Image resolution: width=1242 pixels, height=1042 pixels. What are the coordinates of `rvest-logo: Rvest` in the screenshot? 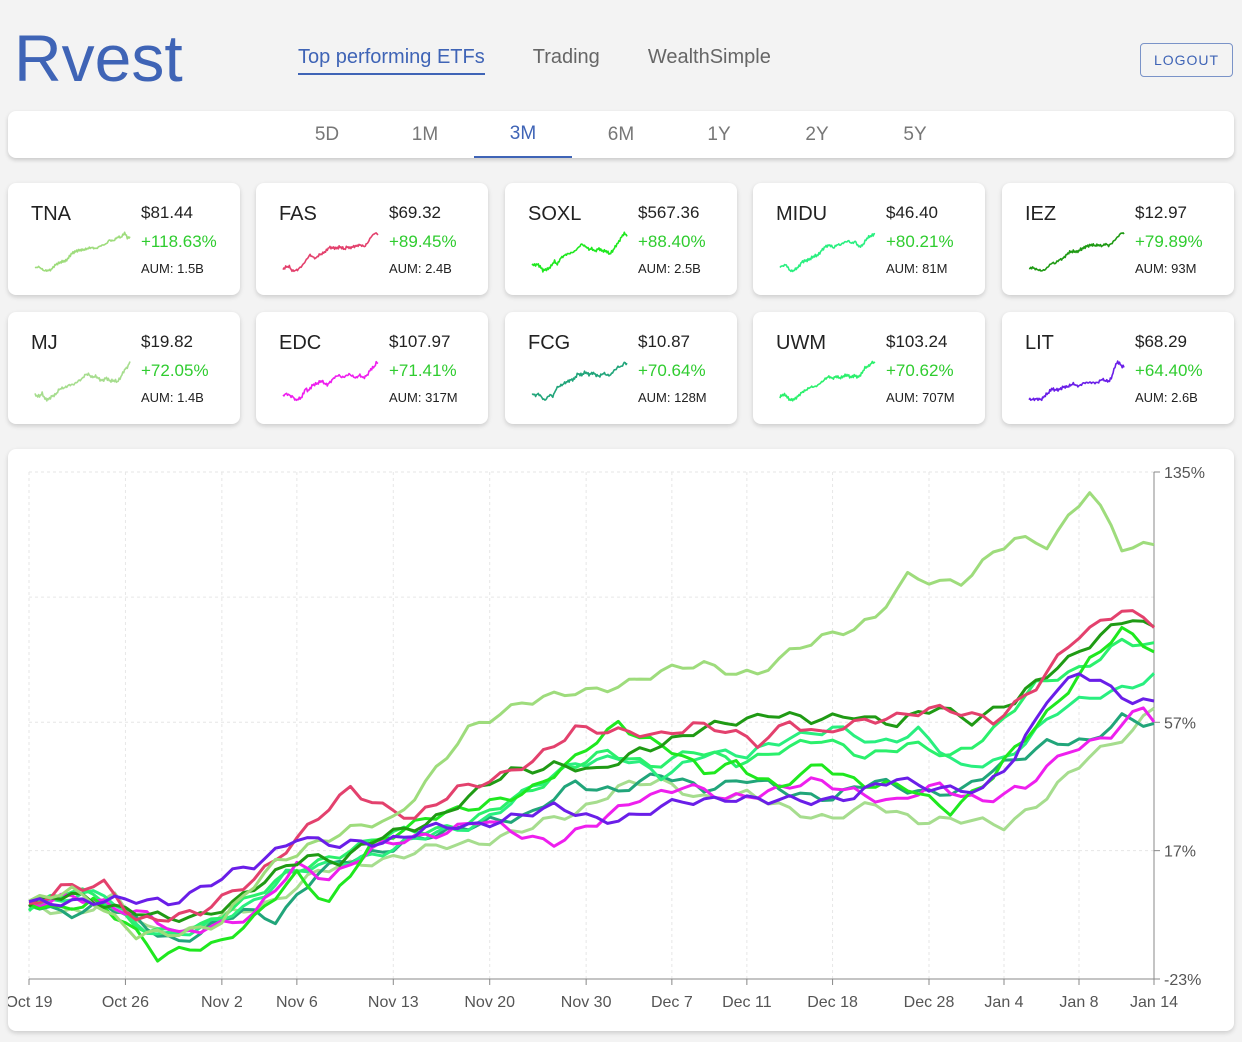 It's located at (104, 59).